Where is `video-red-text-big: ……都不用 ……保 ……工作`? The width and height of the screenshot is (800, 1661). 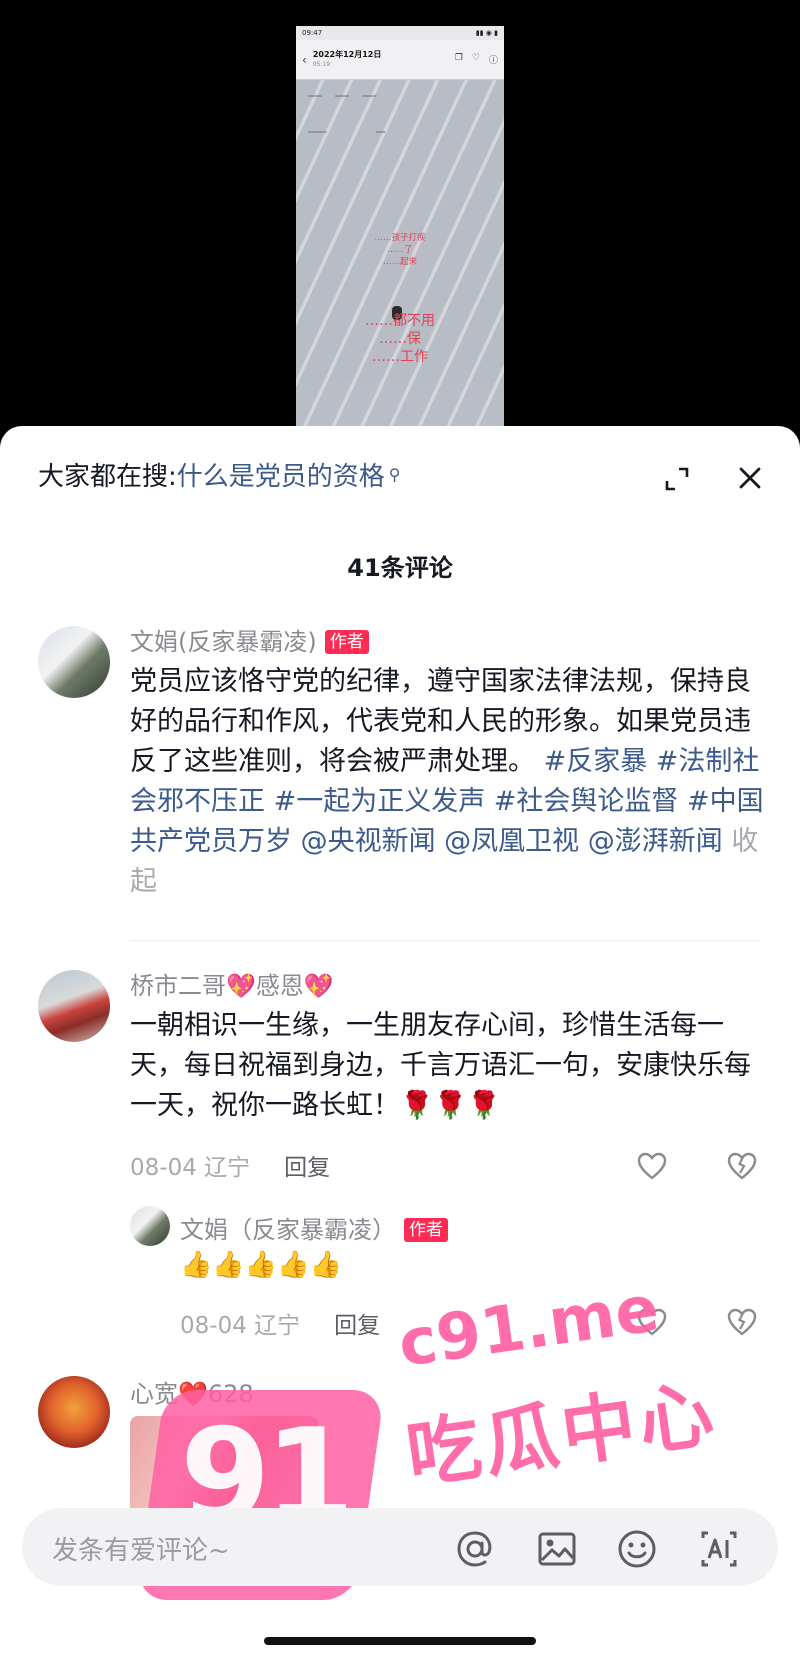 video-red-text-big: ……都不用 ……保 ……工作 is located at coordinates (400, 339).